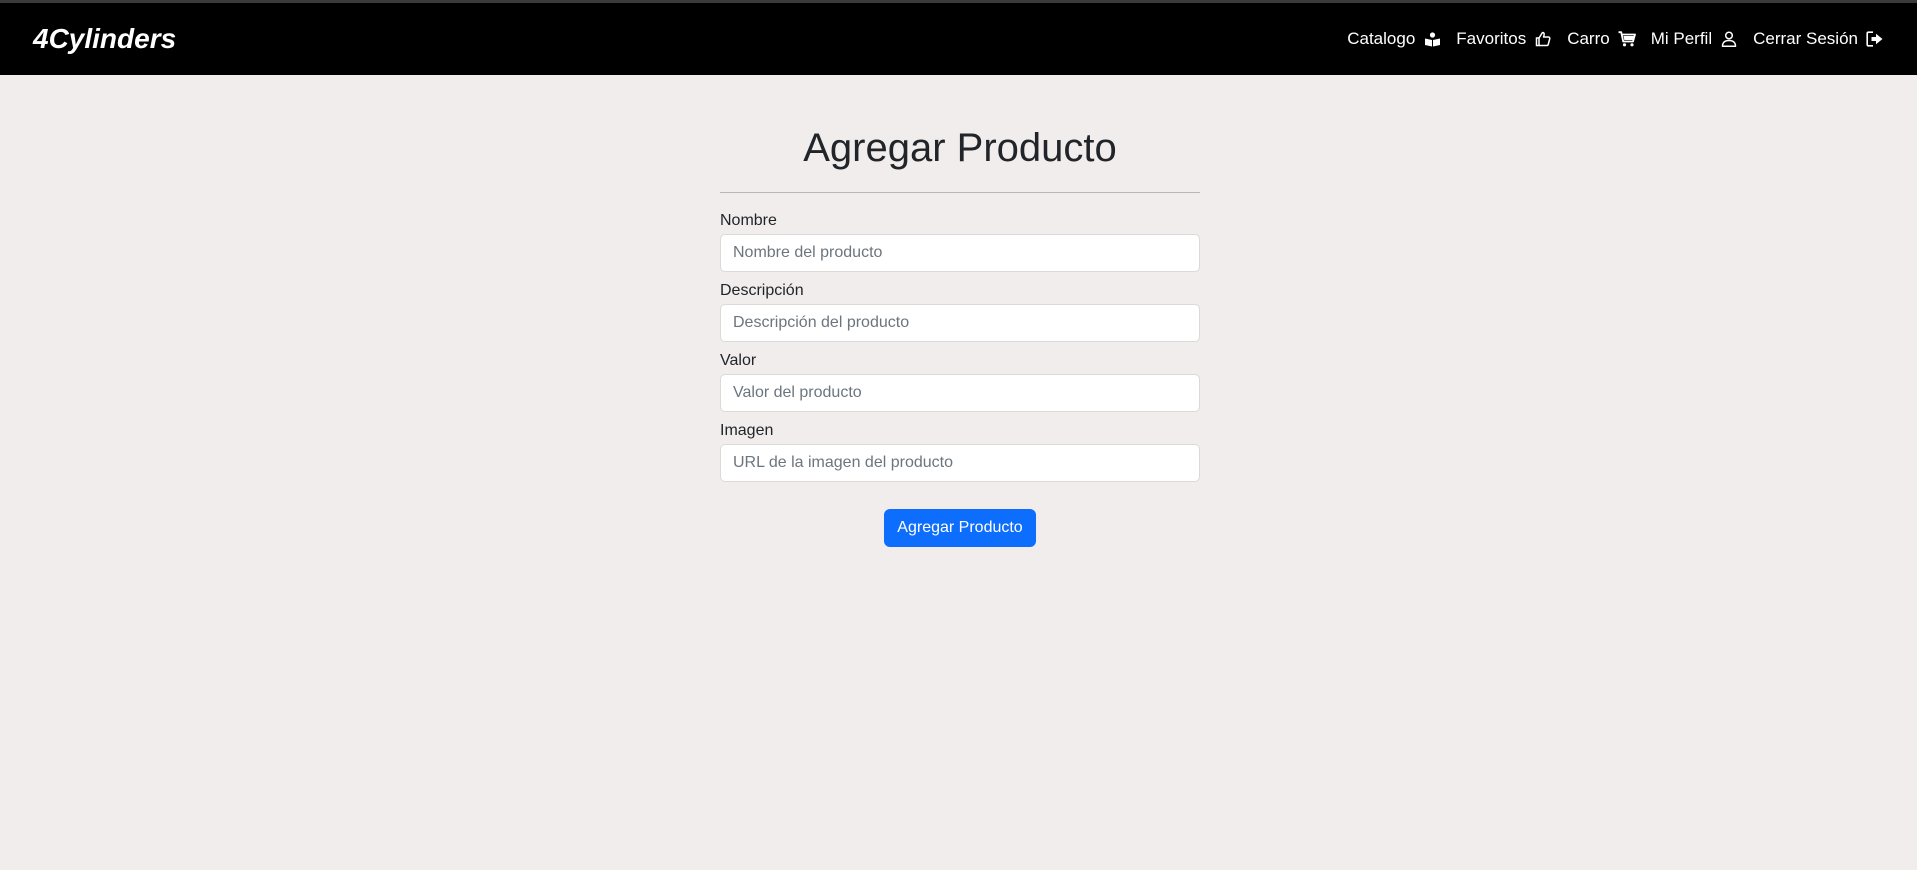 The height and width of the screenshot is (870, 1917). I want to click on nav-link-carro: Carro, so click(1601, 39).